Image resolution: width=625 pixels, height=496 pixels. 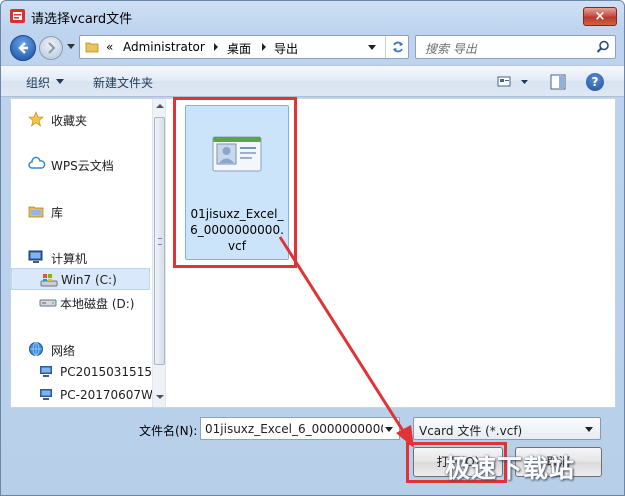 I want to click on nav-item-drive-d: 本地磁盘 (D:), so click(x=80, y=302).